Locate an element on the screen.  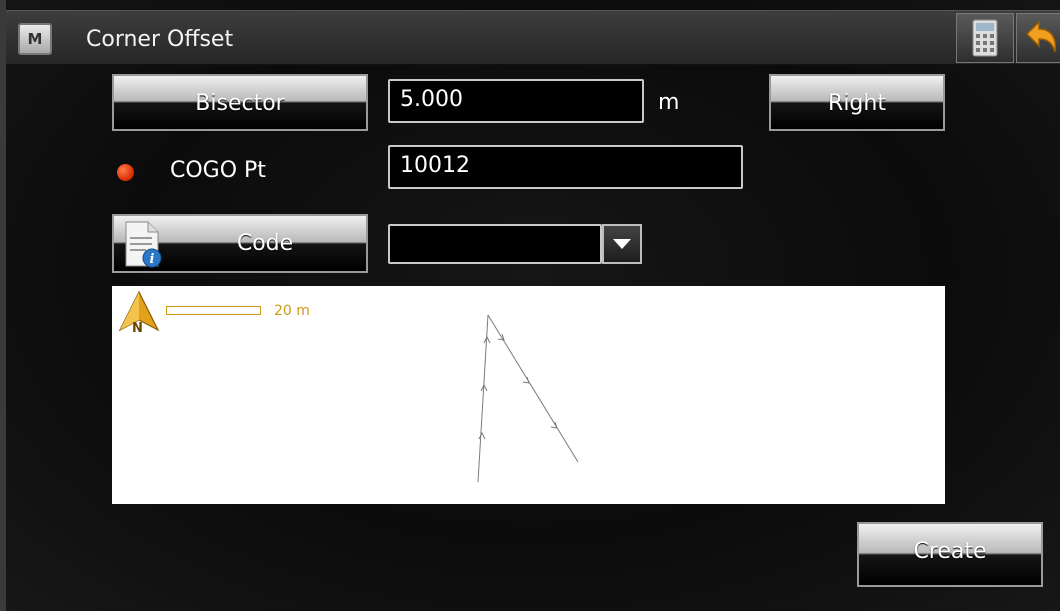
cogo-point-input: 10012 is located at coordinates (565, 167).